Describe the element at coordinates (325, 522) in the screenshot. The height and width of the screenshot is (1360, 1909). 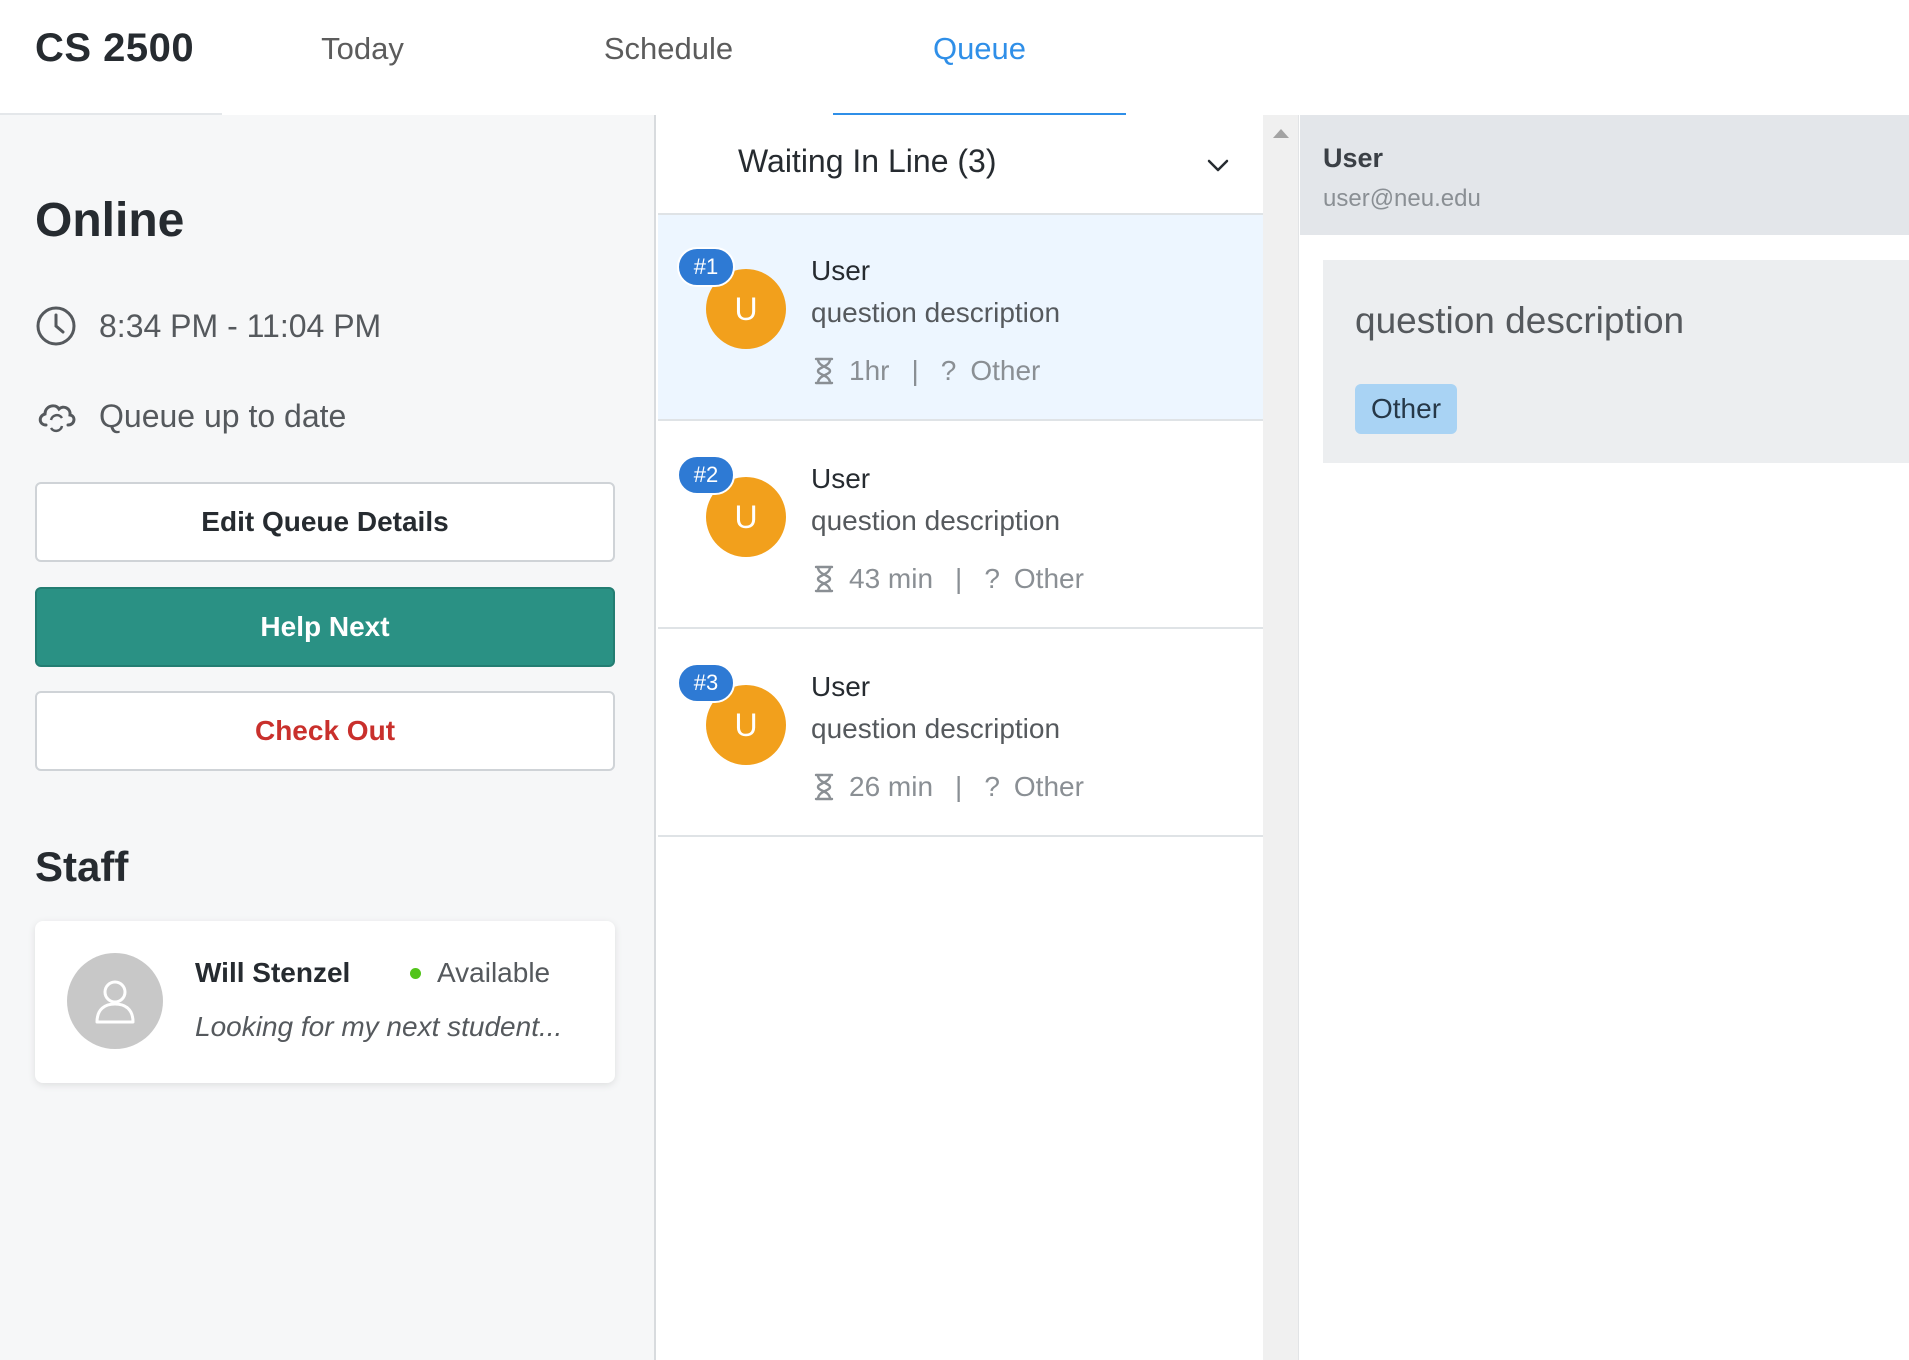
I see `edit-queue-details-button: Edit Queue Details` at that location.